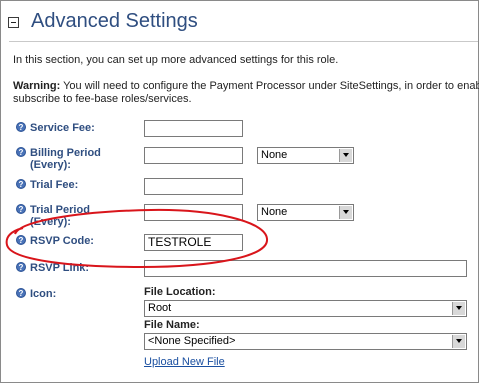 This screenshot has width=479, height=384. Describe the element at coordinates (50, 222) in the screenshot. I see `trial-period-label-line2: (Every):` at that location.